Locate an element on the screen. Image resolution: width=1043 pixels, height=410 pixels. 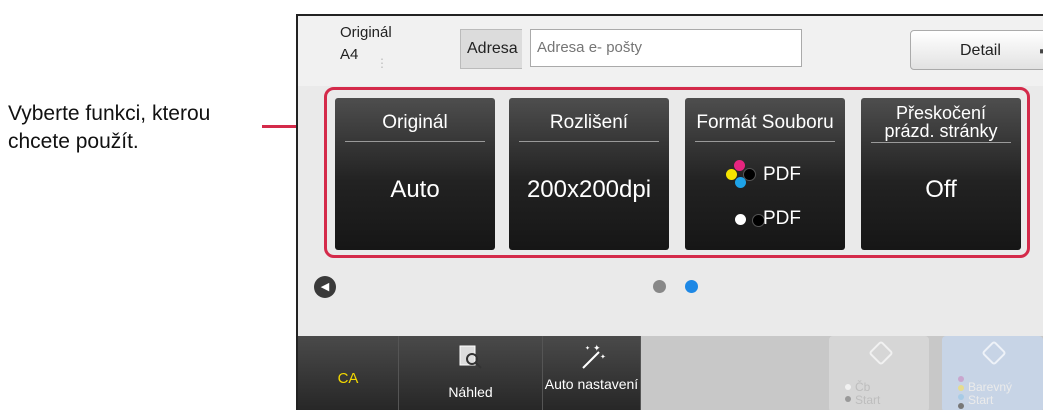
instruction-callout: Vyberte funkci, kterou chcete použít. is located at coordinates (109, 127).